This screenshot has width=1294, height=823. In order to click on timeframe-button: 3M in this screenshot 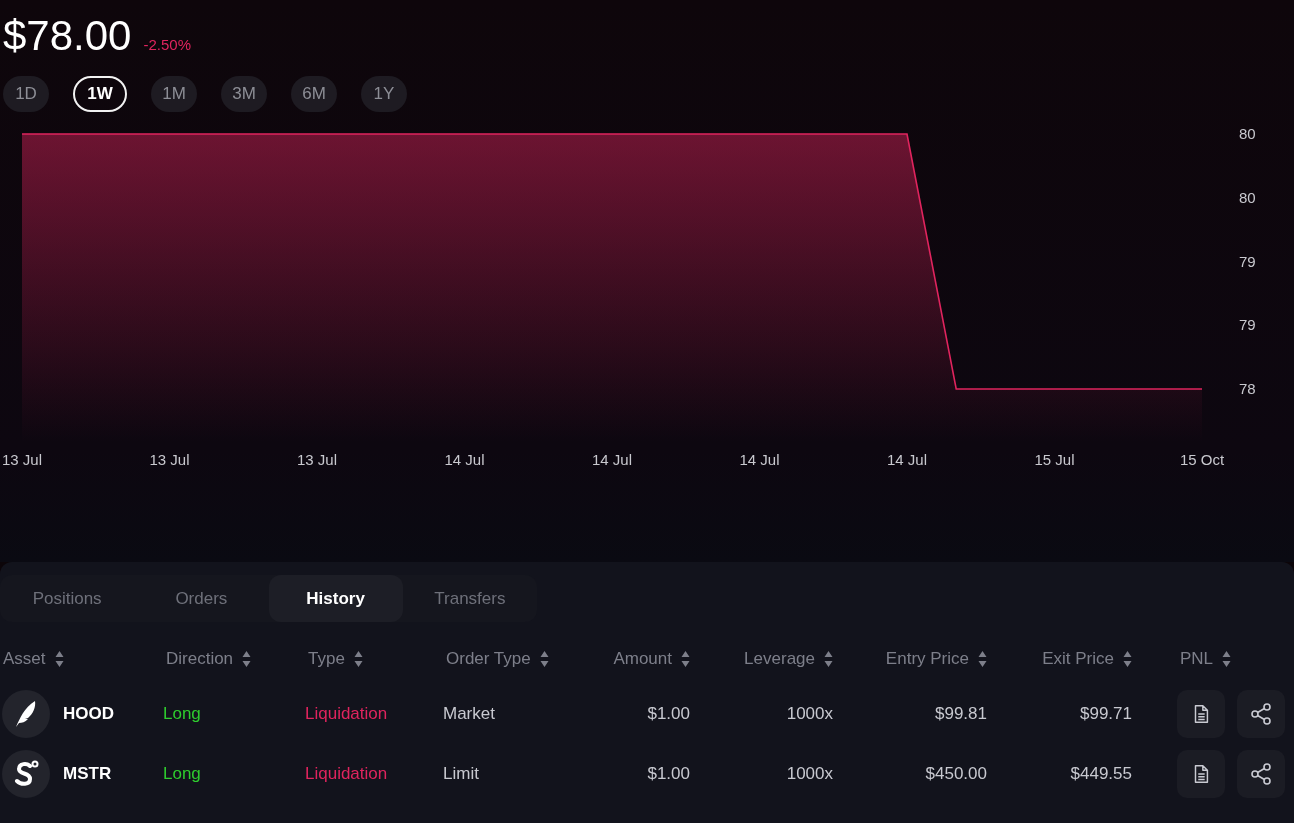, I will do `click(244, 94)`.